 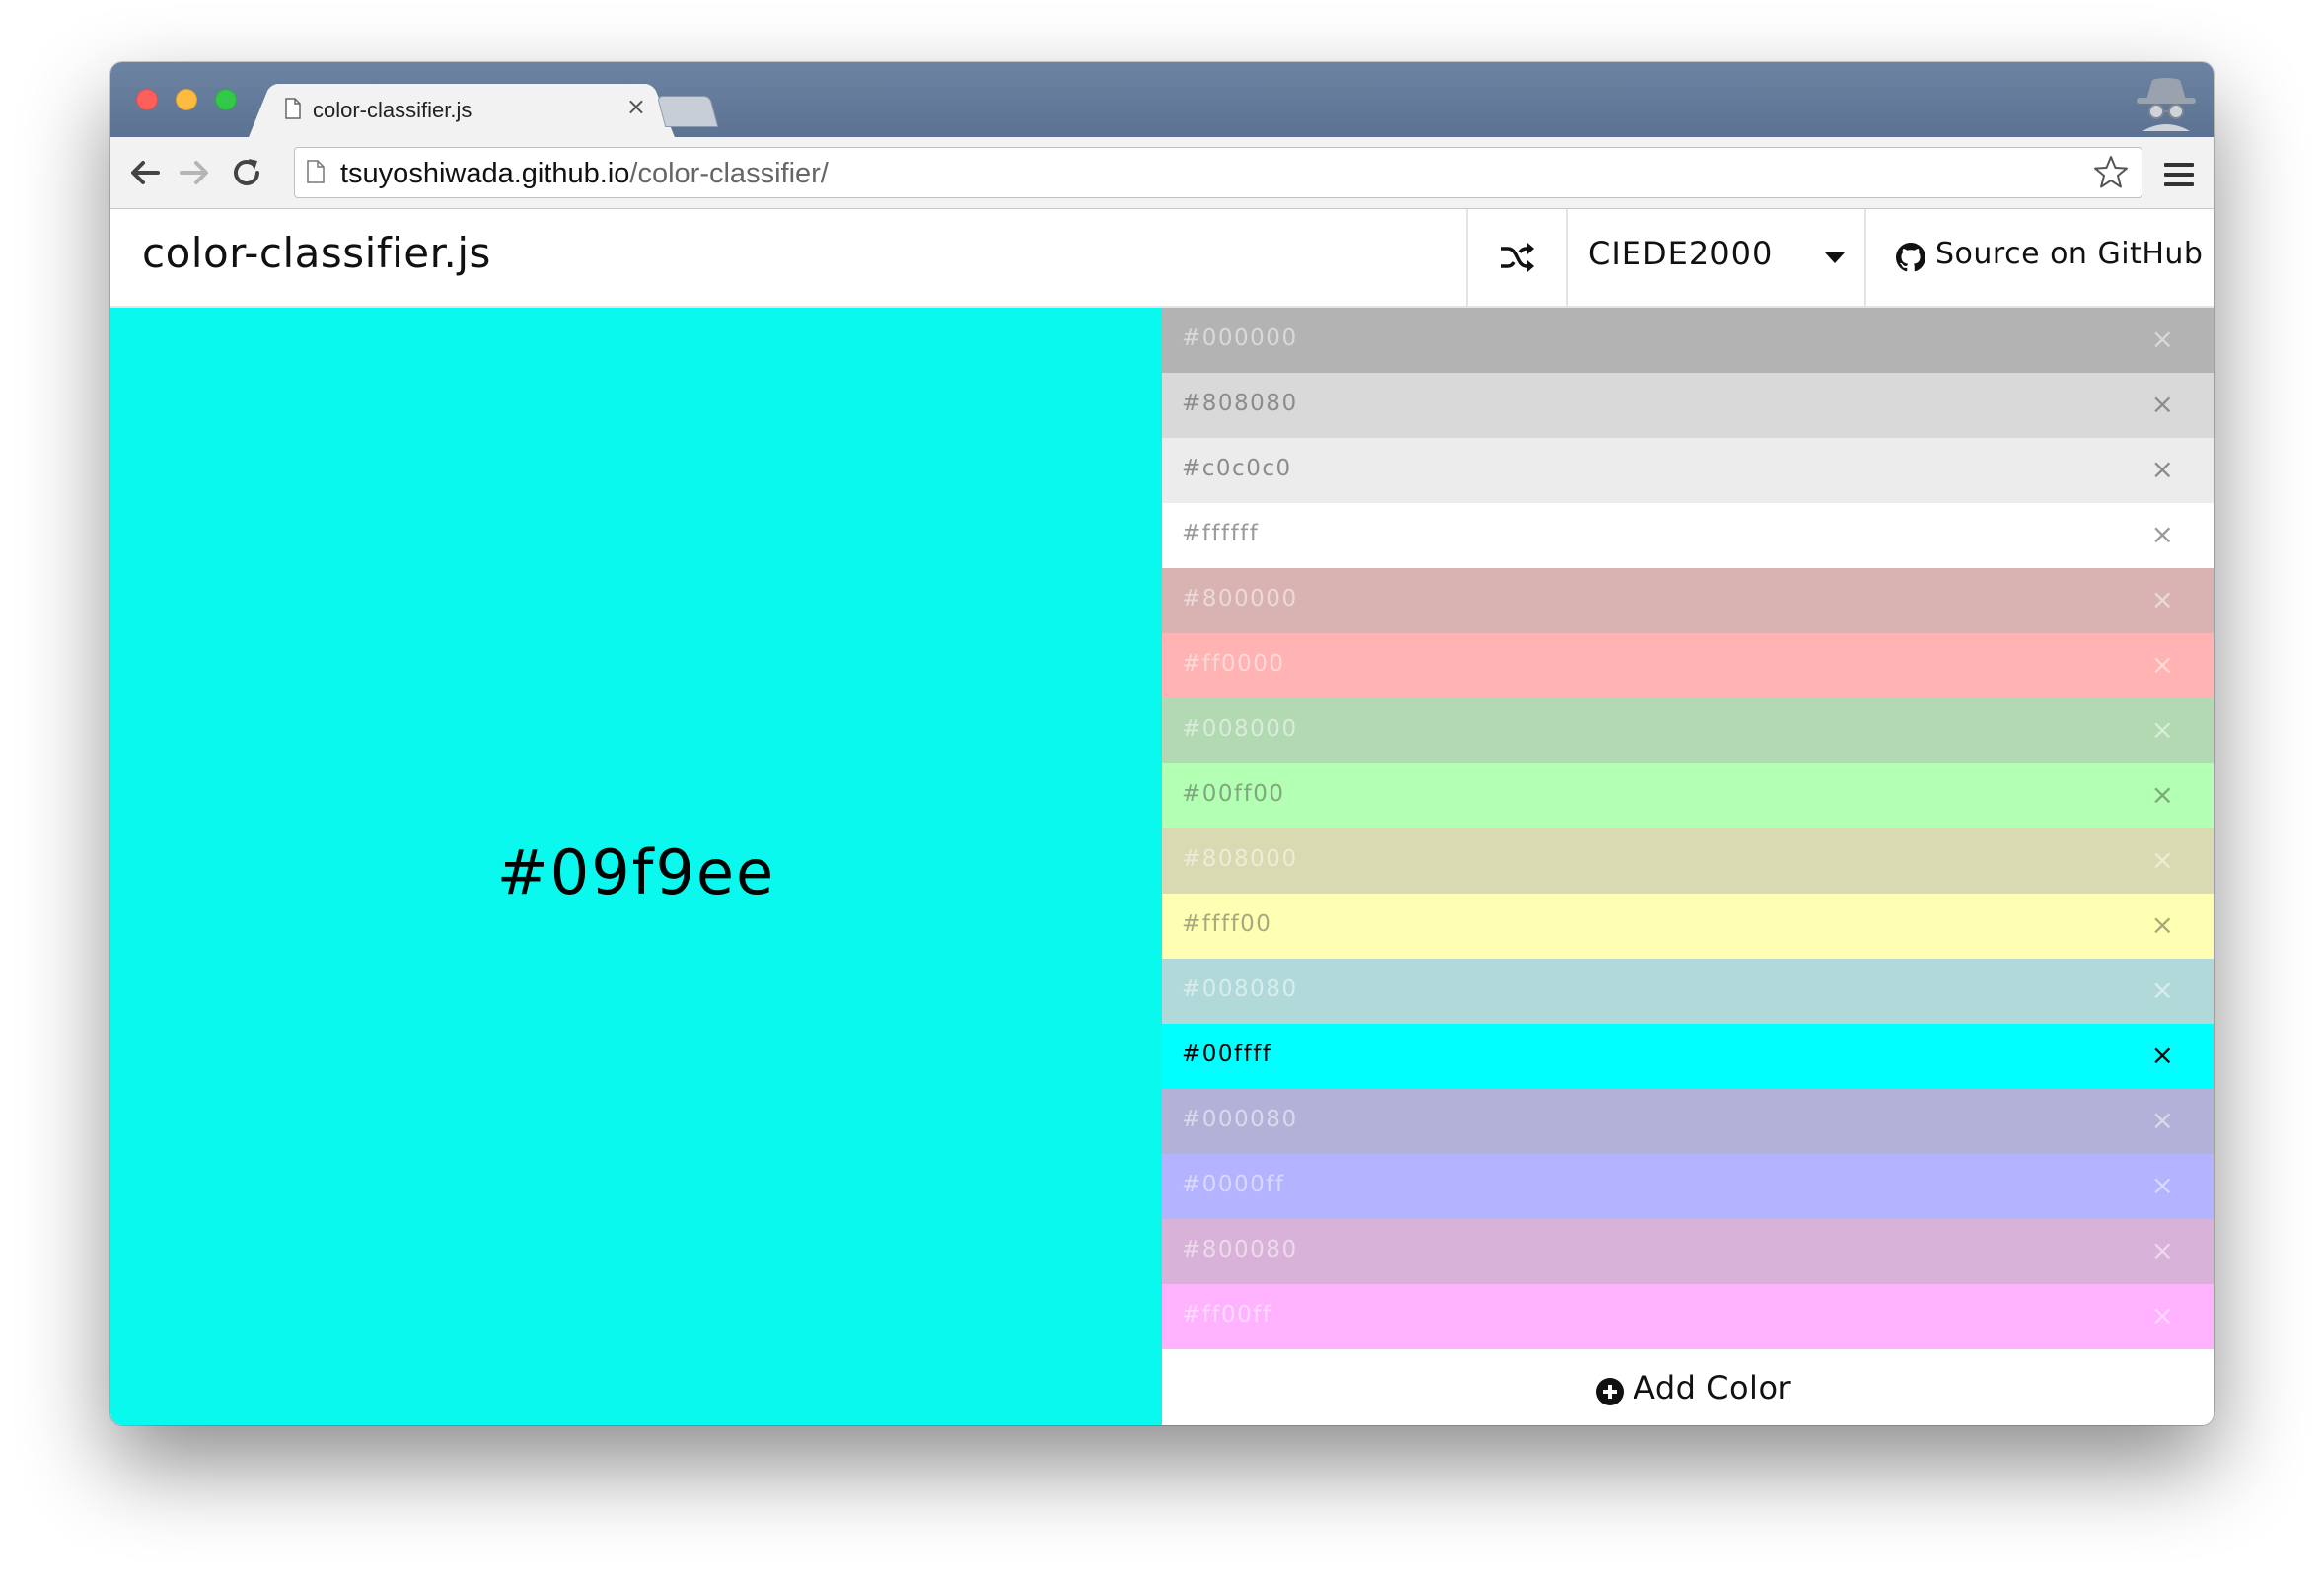 I want to click on palette-row: #00ffff ×, so click(x=1688, y=1056).